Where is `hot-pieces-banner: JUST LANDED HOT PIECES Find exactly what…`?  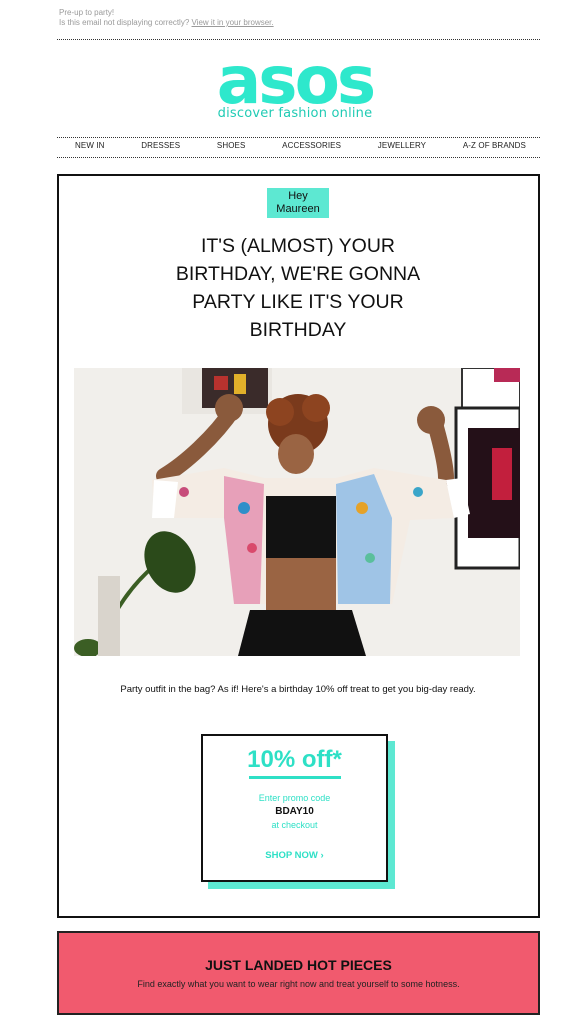 hot-pieces-banner: JUST LANDED HOT PIECES Find exactly what… is located at coordinates (298, 973).